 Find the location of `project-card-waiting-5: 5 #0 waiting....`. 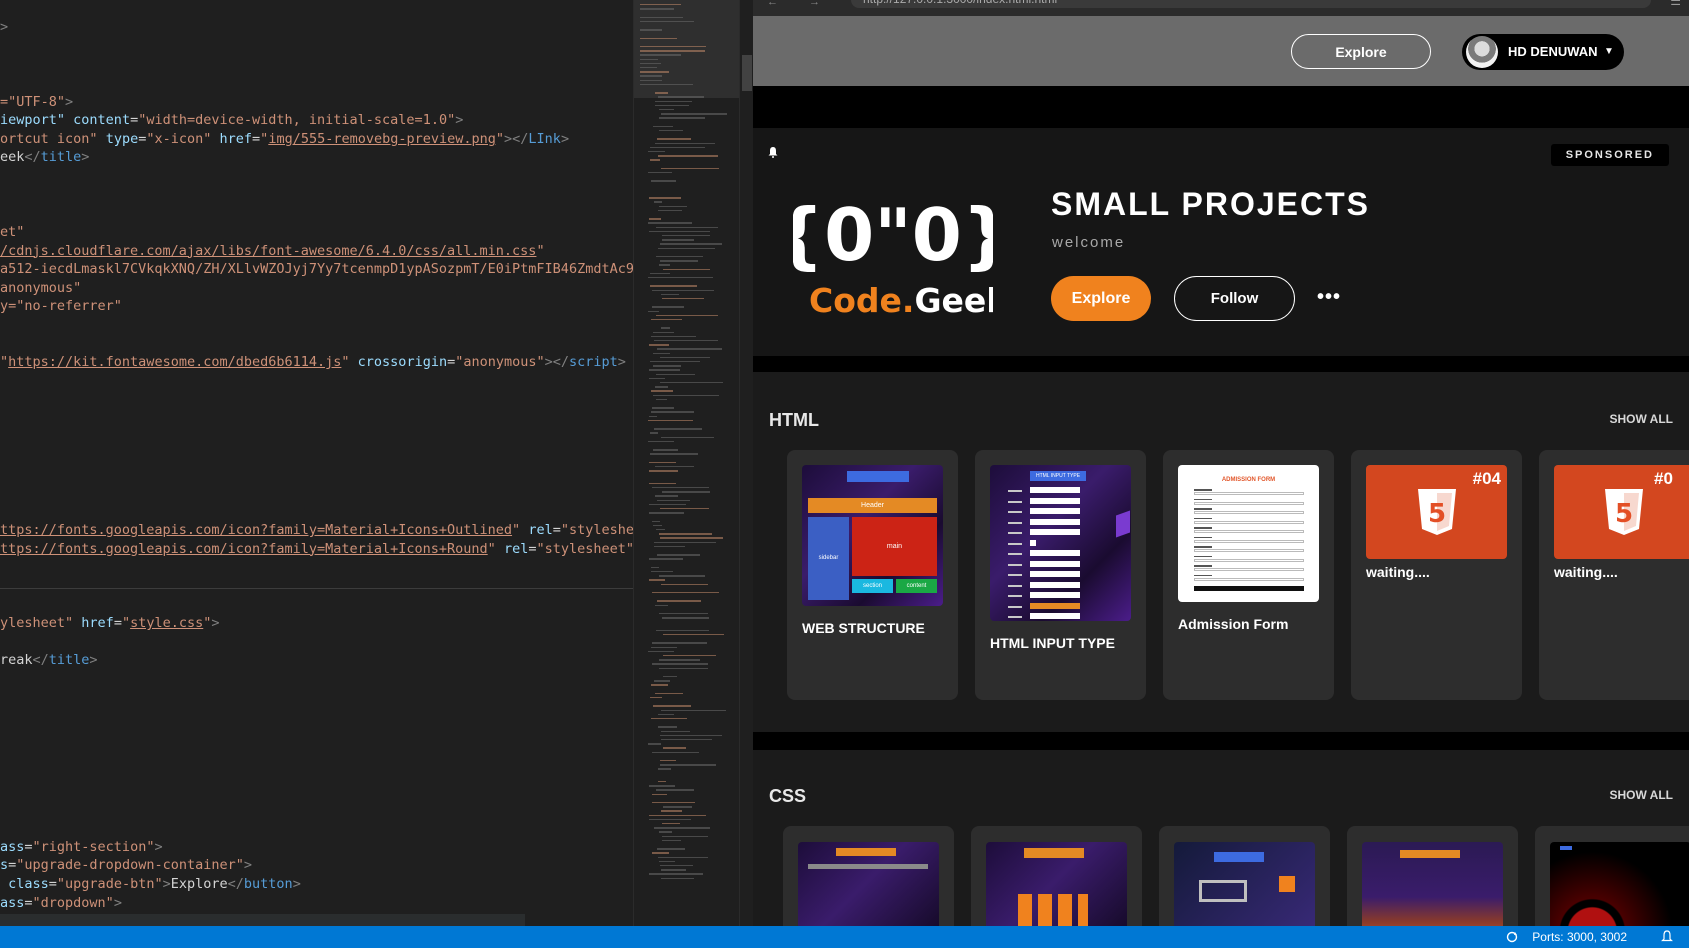

project-card-waiting-5: 5 #0 waiting.... is located at coordinates (1614, 575).